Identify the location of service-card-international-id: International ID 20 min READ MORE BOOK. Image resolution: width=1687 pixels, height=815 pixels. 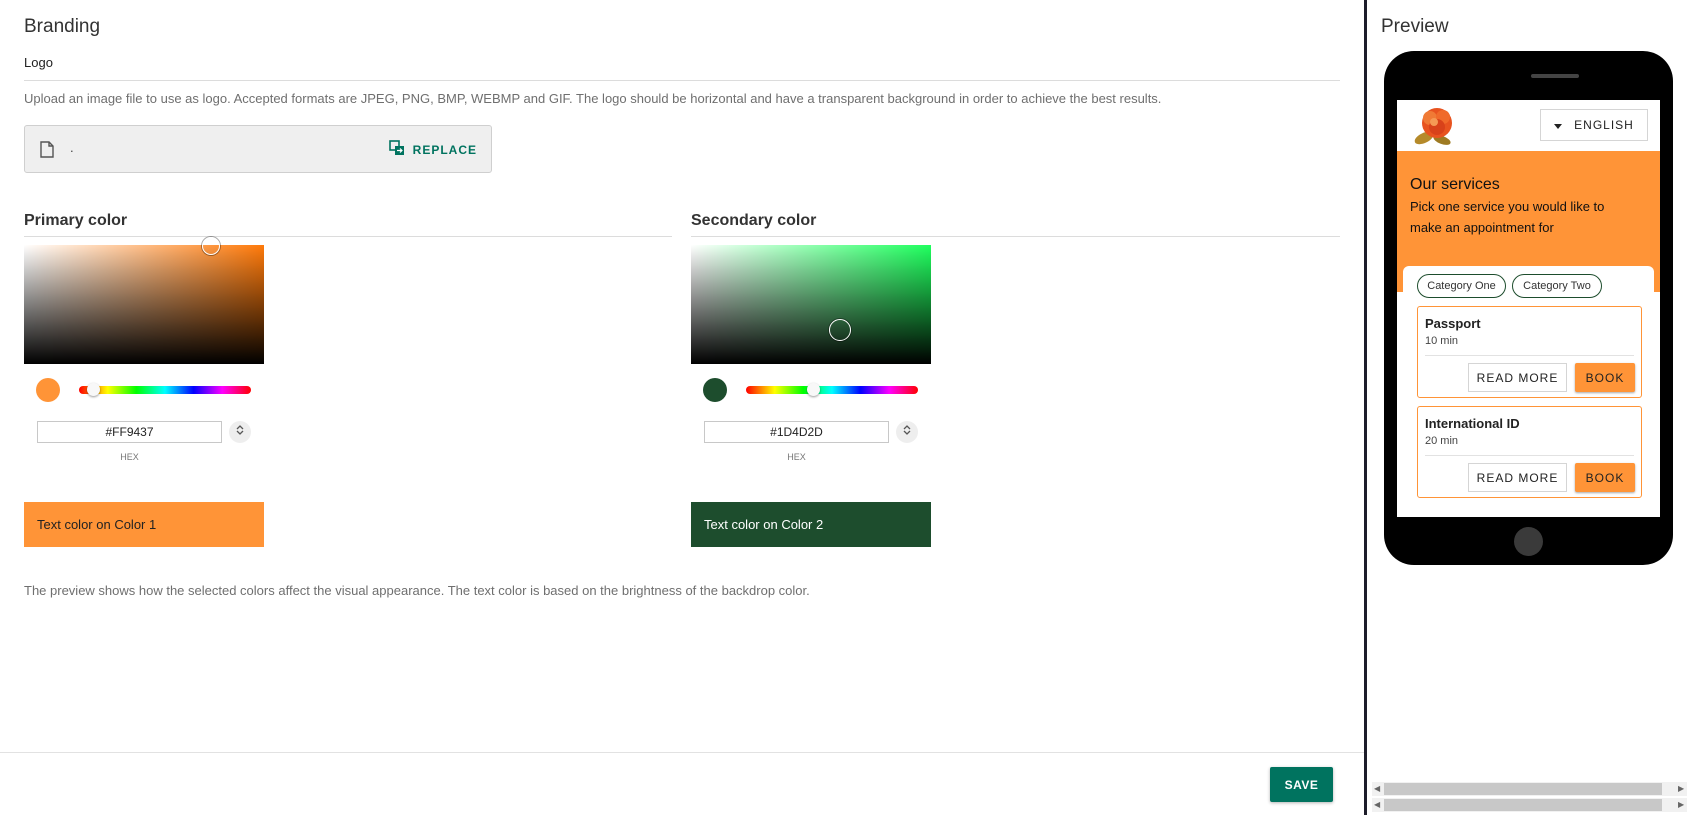
(1529, 452).